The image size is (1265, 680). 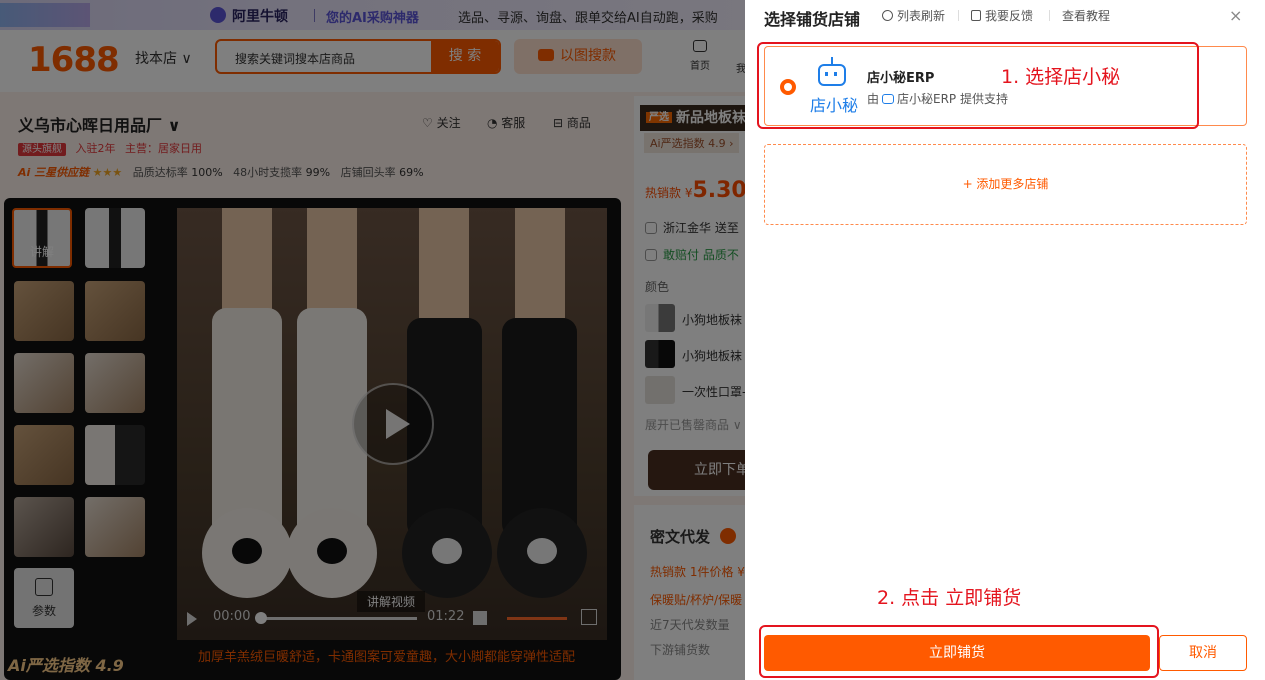 I want to click on refresh-icon, so click(x=887, y=15).